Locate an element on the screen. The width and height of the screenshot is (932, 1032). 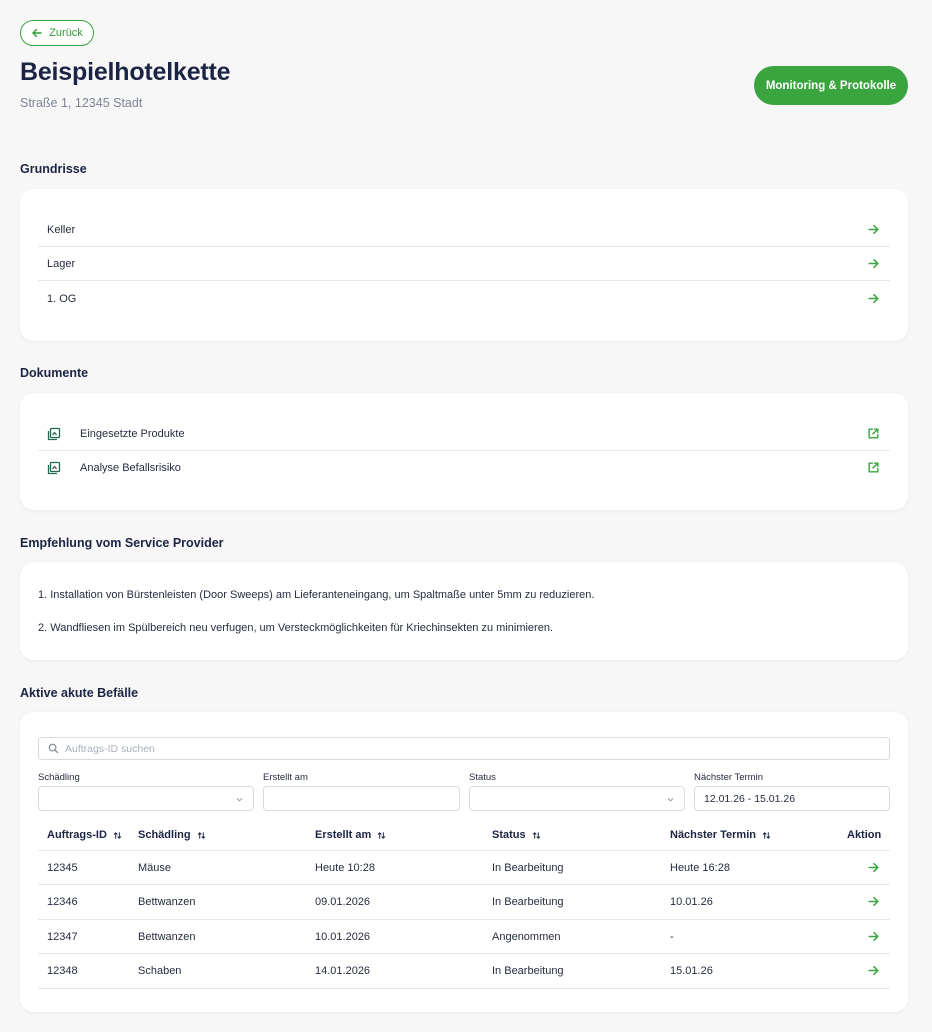
column-header-action: Aktion is located at coordinates (864, 835).